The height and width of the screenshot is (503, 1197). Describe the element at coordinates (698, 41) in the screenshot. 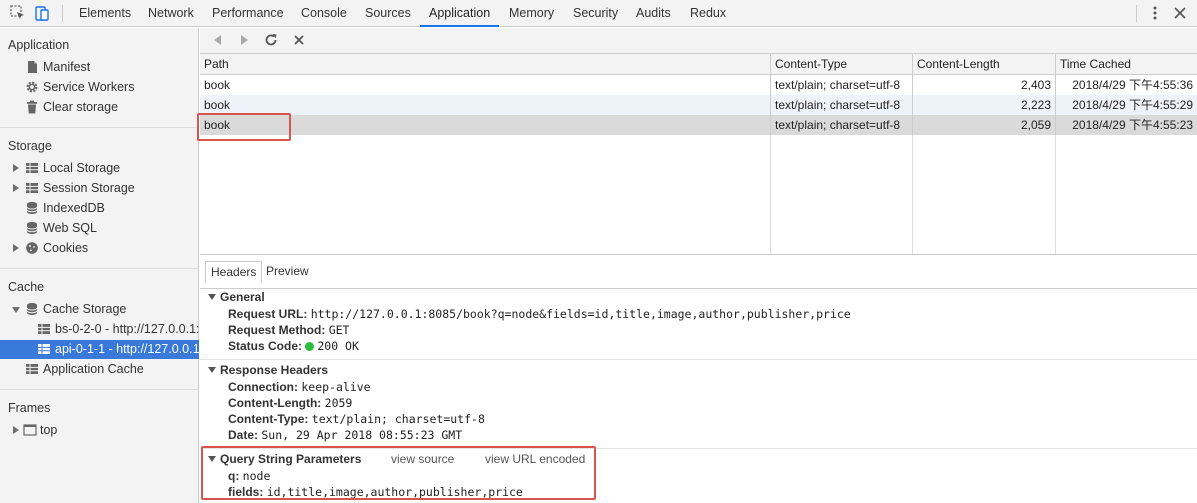

I see `cache-toolbar` at that location.